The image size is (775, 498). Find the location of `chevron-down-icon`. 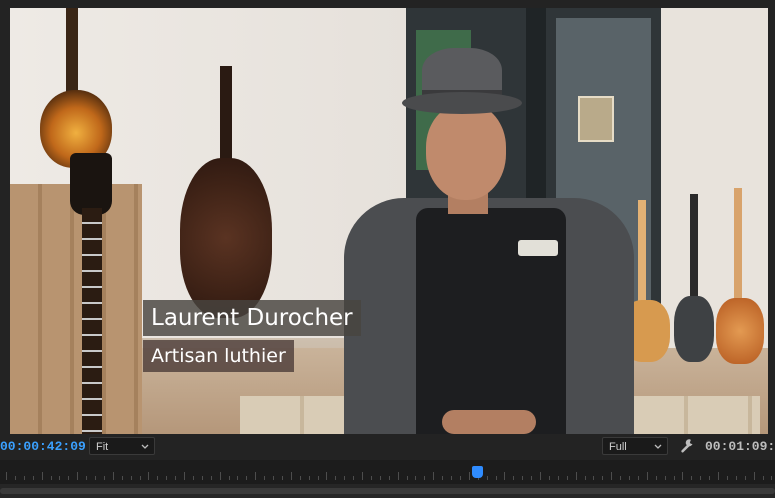

chevron-down-icon is located at coordinates (658, 450).